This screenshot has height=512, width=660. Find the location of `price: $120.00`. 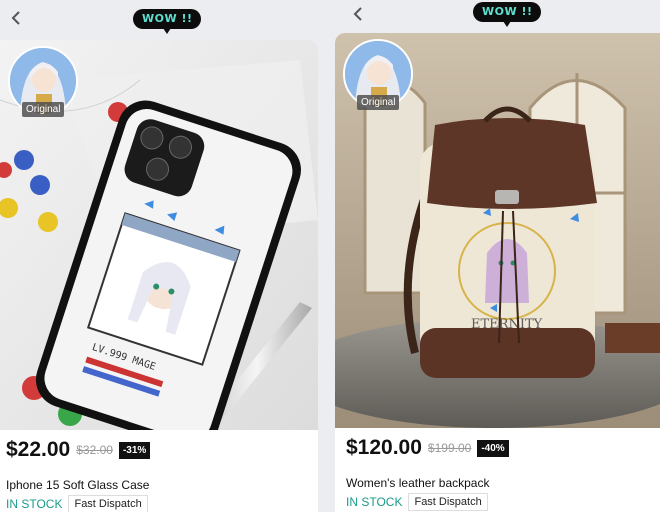

price: $120.00 is located at coordinates (384, 447).